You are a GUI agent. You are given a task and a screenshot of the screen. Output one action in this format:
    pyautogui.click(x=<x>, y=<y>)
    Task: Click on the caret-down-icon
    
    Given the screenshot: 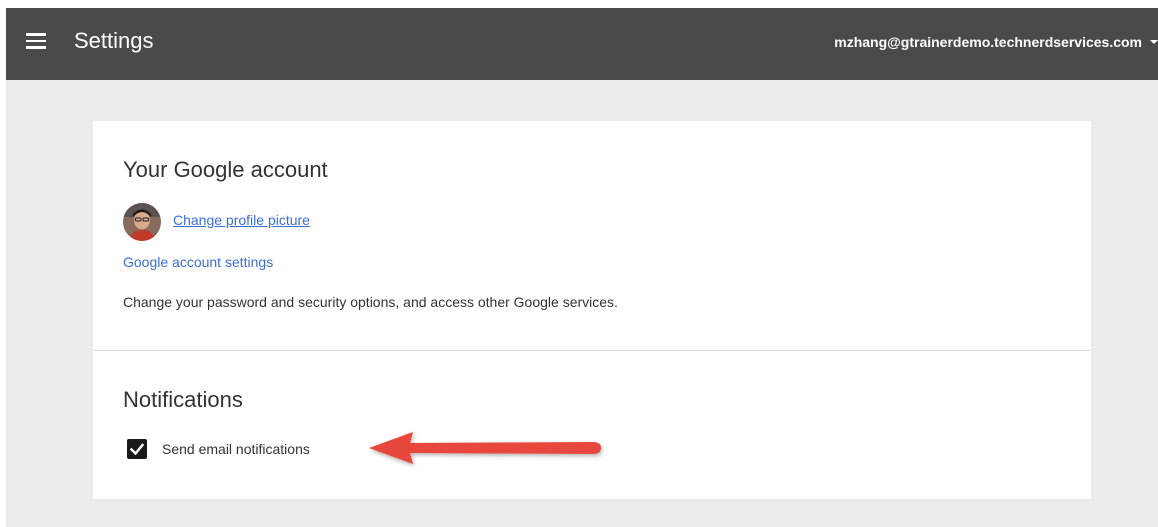 What is the action you would take?
    pyautogui.click(x=1154, y=42)
    